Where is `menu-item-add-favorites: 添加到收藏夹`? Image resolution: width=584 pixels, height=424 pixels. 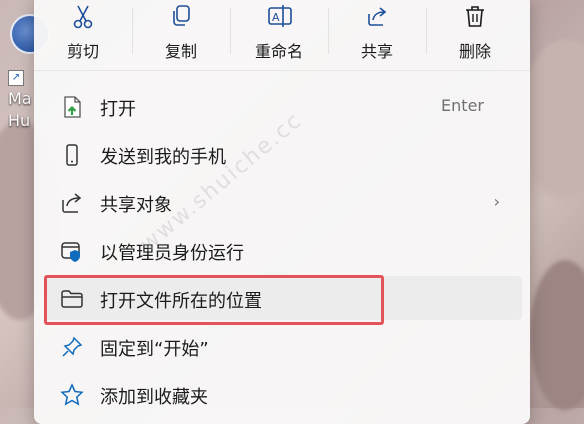 menu-item-add-favorites: 添加到收藏夹 is located at coordinates (283, 394).